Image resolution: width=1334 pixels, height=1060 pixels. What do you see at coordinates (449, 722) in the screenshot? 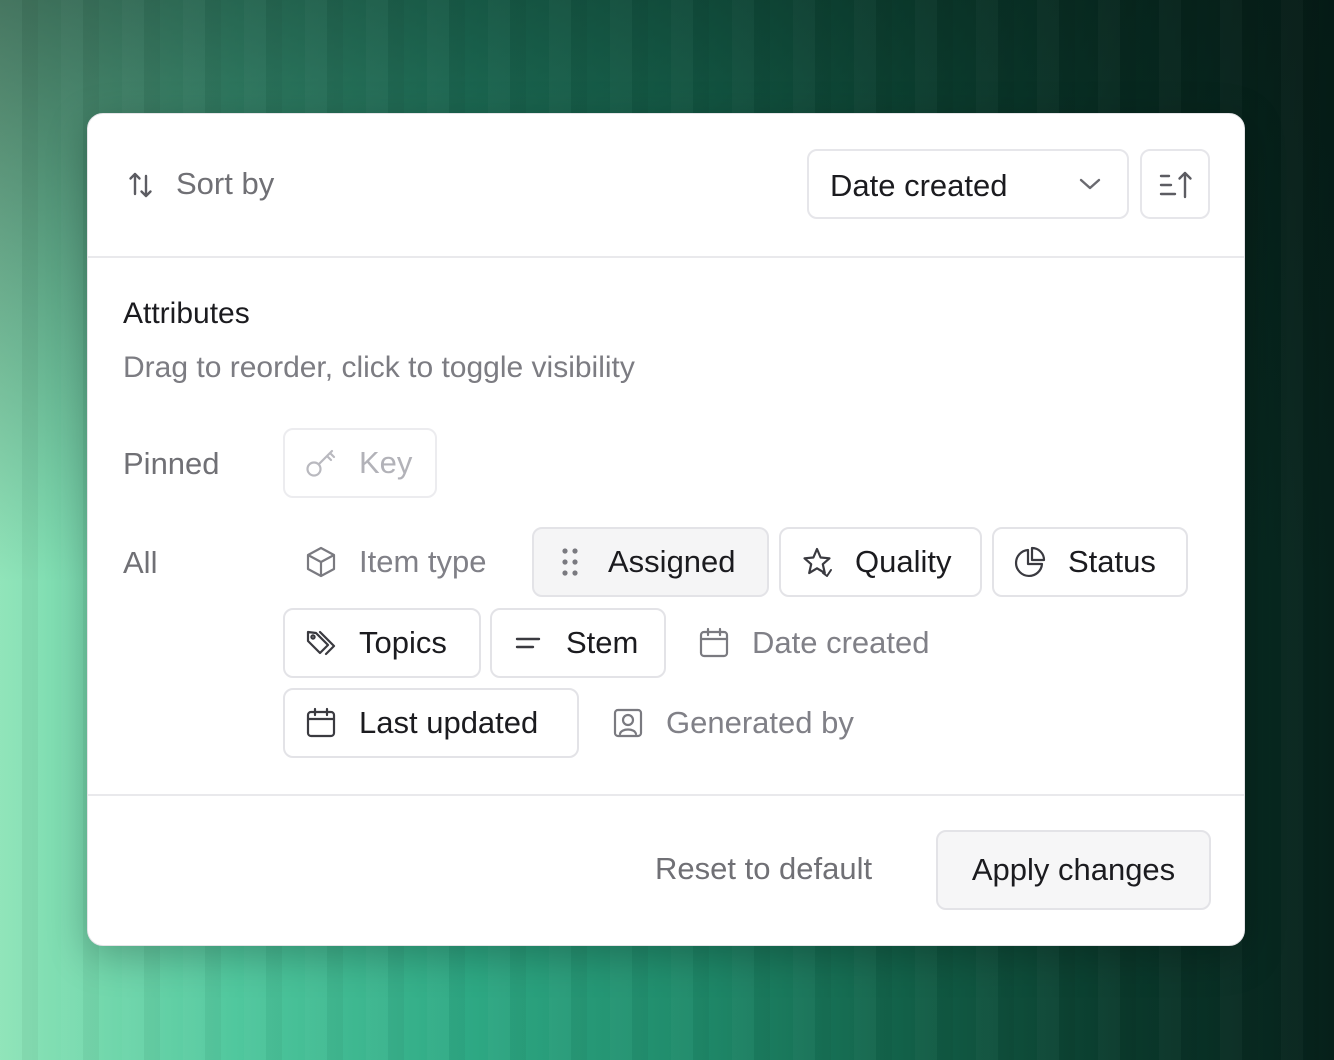
I see `attribute-label: Last updated` at bounding box center [449, 722].